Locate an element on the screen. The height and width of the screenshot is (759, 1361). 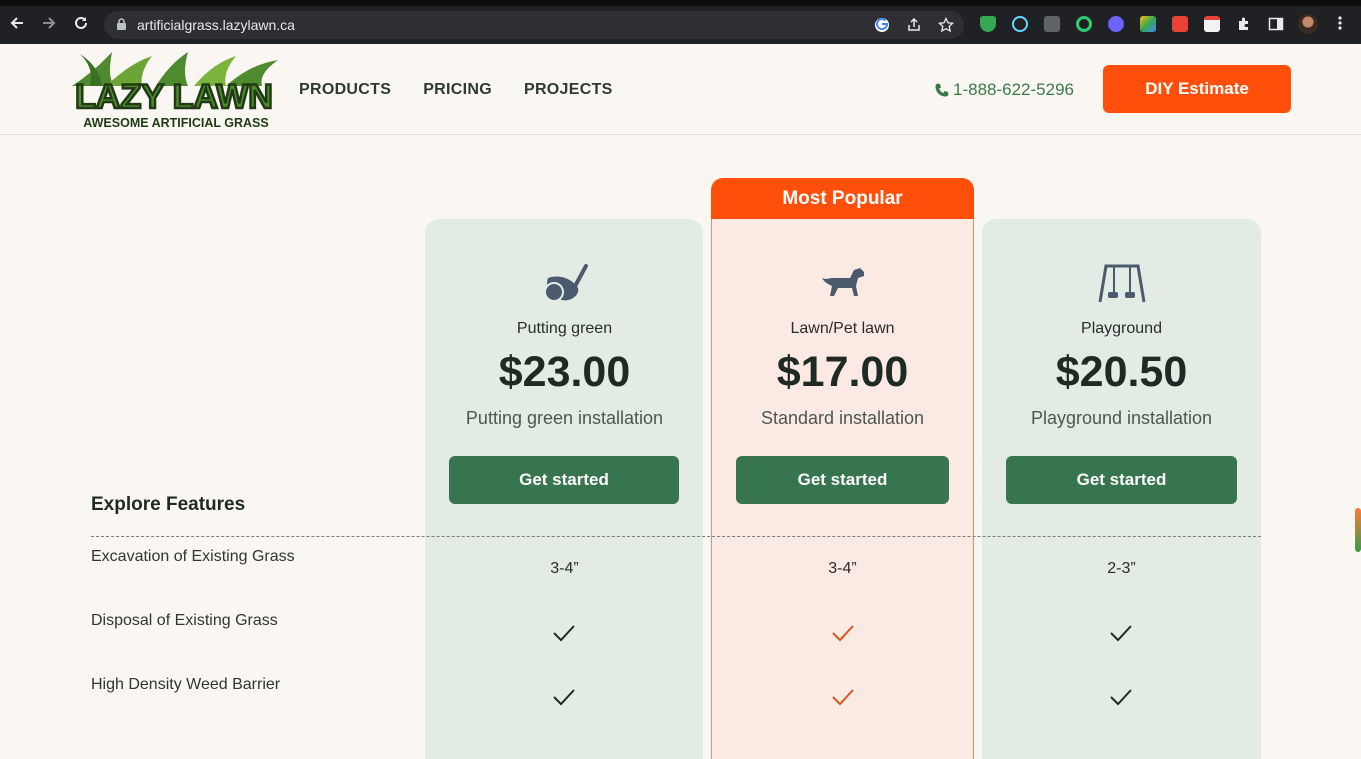
main-nav: PRODUCTS PRICING PROJECTS is located at coordinates (456, 90).